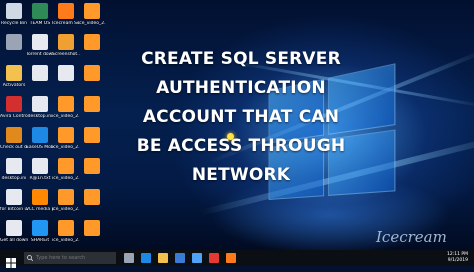  I want to click on desktop-icon: SHAREit, so click(40, 231).